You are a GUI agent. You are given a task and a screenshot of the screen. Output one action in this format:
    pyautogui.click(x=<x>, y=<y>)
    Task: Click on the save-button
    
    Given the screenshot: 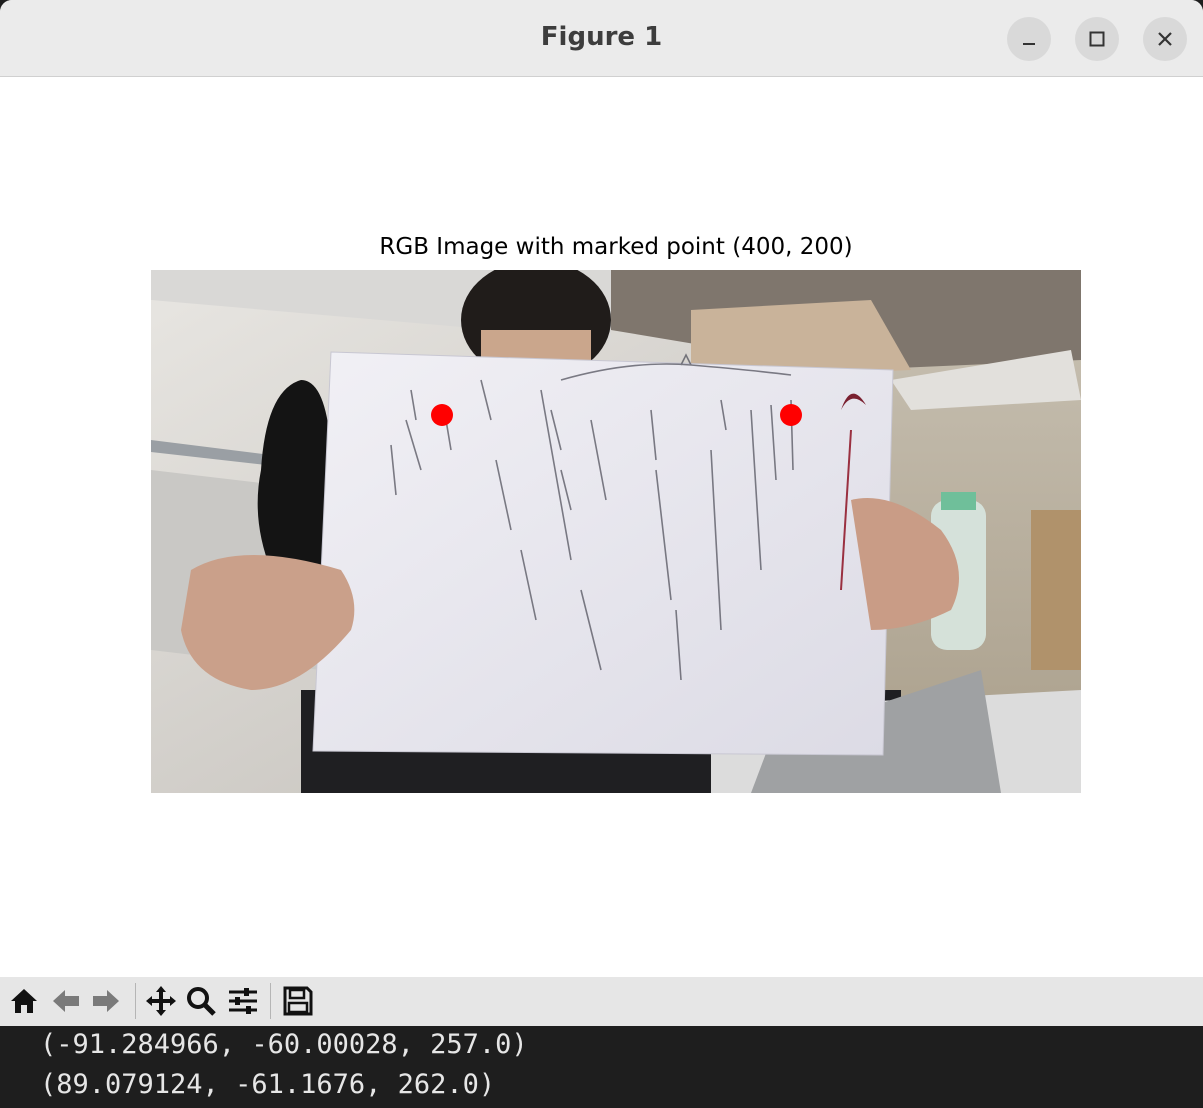 What is the action you would take?
    pyautogui.click(x=298, y=1001)
    